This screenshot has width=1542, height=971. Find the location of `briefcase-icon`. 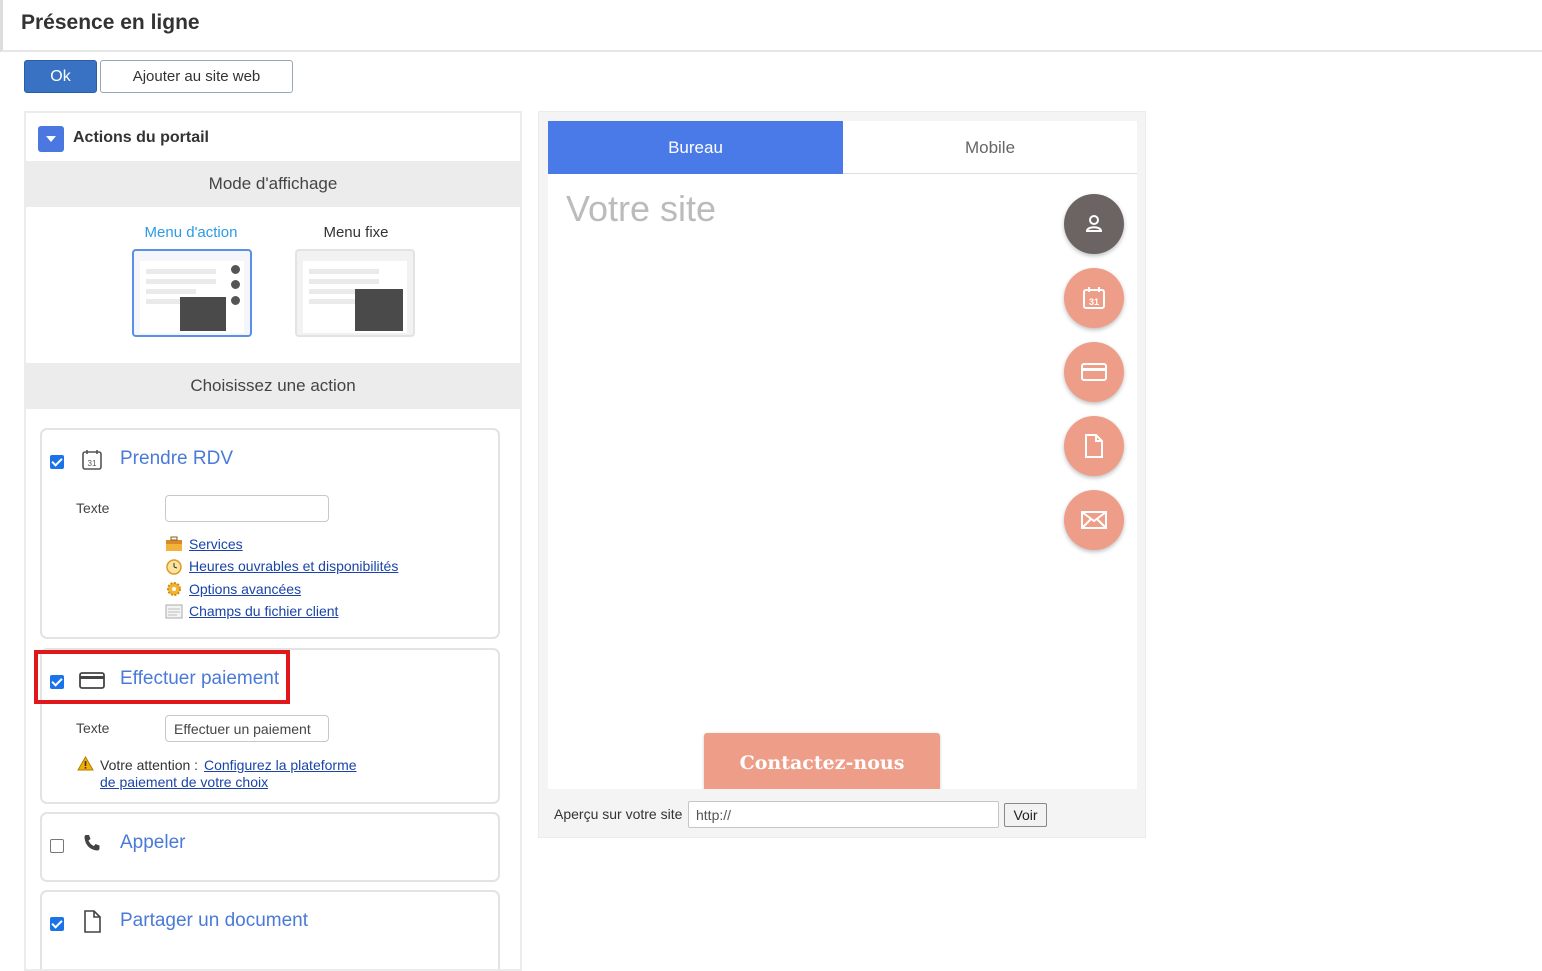

briefcase-icon is located at coordinates (174, 543).